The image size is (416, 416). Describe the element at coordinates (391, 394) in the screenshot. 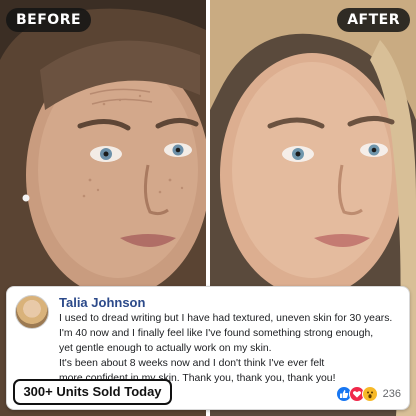

I see `reaction-count: 236` at that location.